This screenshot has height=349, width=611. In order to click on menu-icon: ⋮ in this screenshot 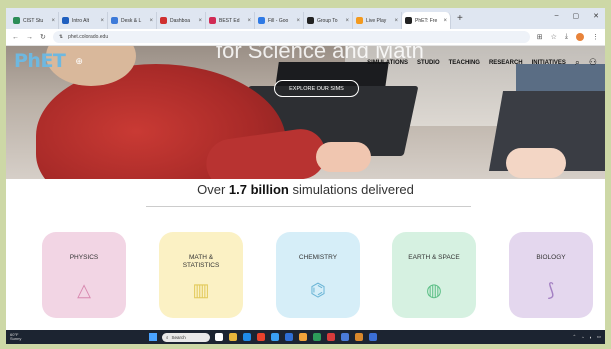, I will do `click(595, 37)`.